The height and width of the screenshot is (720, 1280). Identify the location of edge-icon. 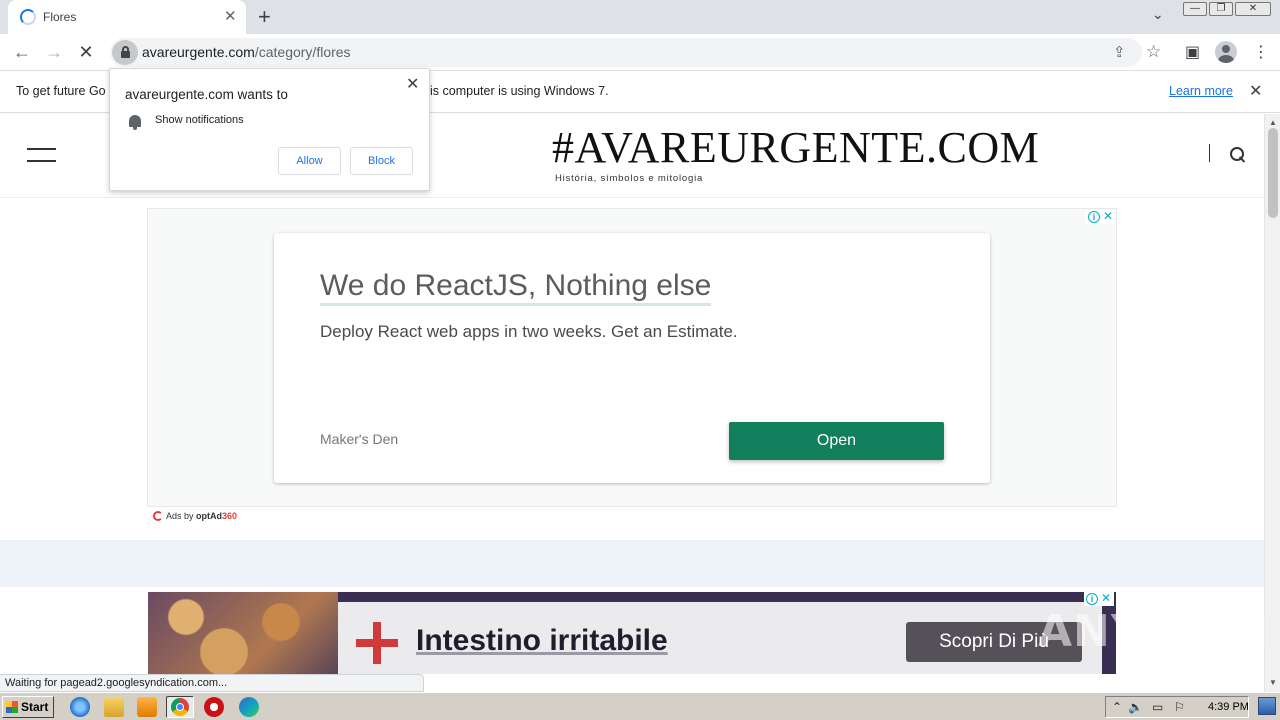
(249, 707).